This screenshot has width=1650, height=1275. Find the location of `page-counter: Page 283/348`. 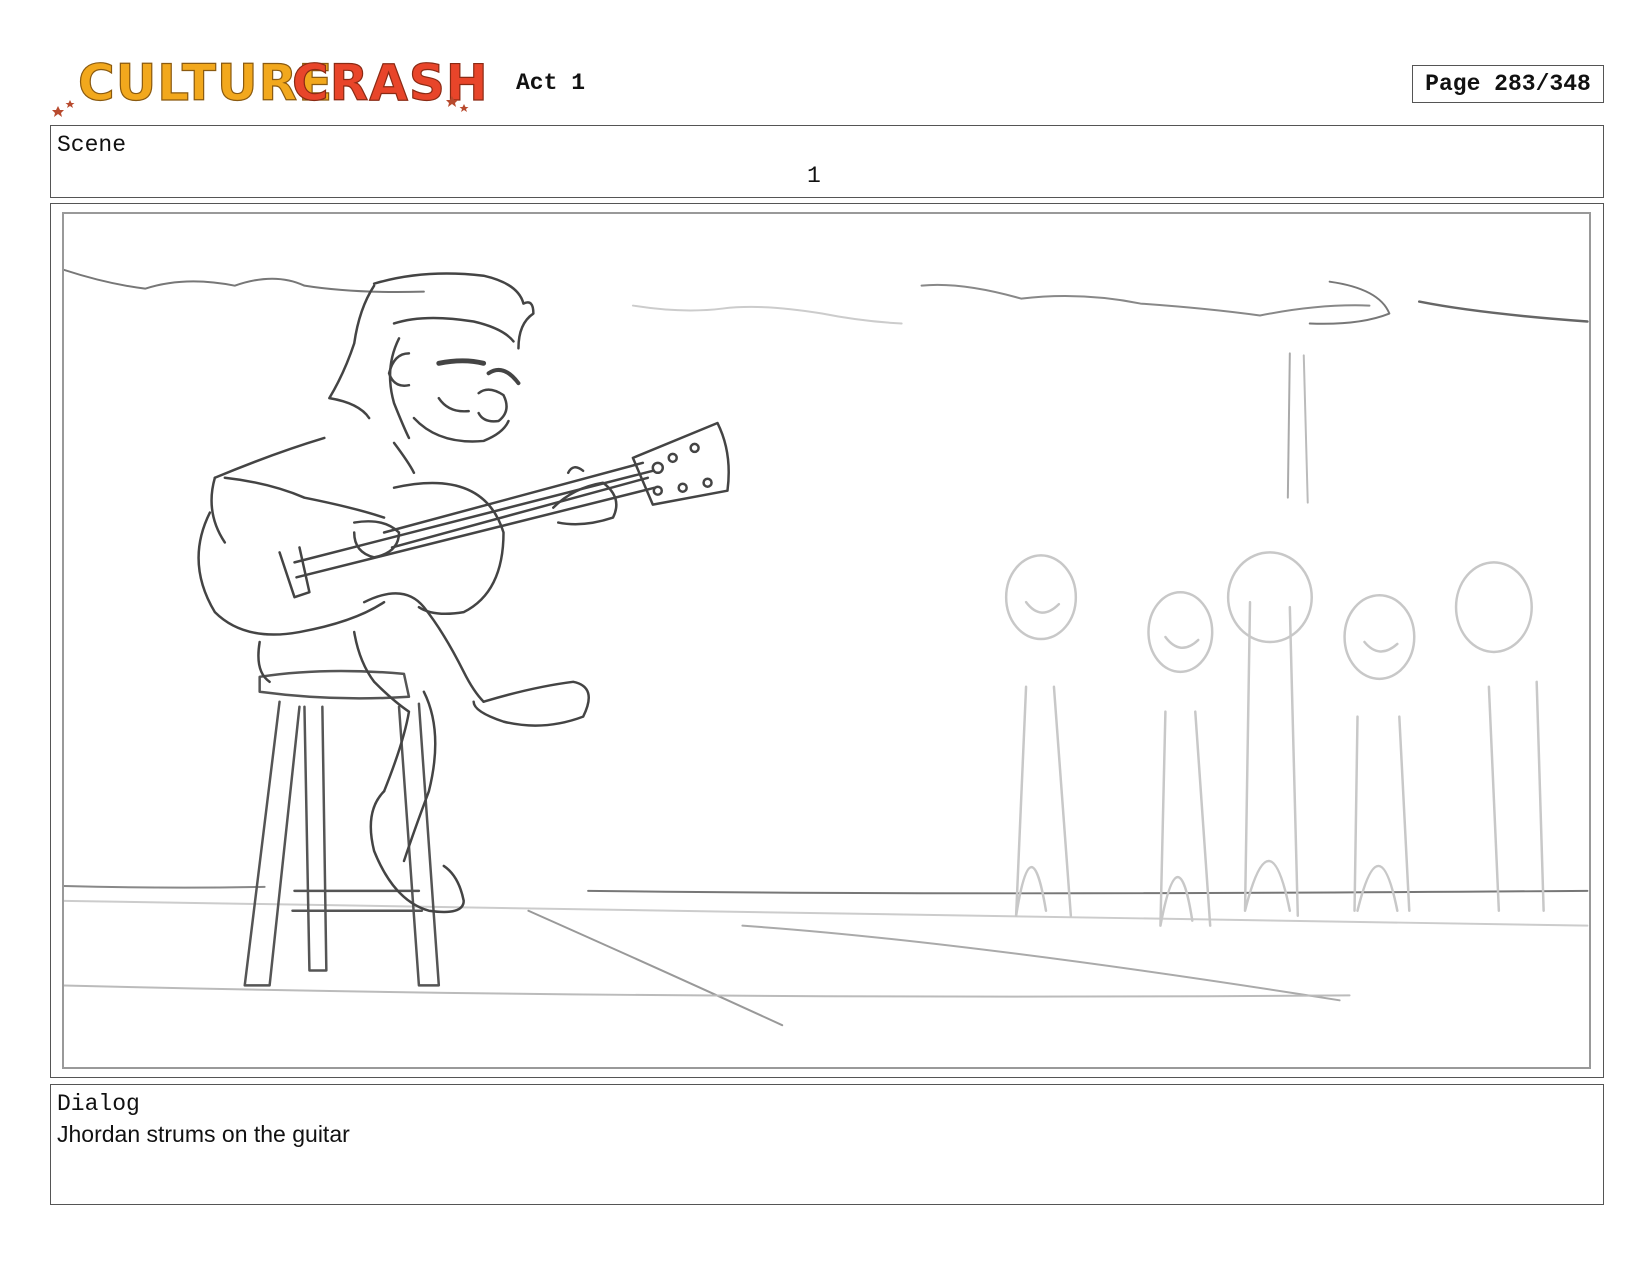

page-counter: Page 283/348 is located at coordinates (1508, 84).